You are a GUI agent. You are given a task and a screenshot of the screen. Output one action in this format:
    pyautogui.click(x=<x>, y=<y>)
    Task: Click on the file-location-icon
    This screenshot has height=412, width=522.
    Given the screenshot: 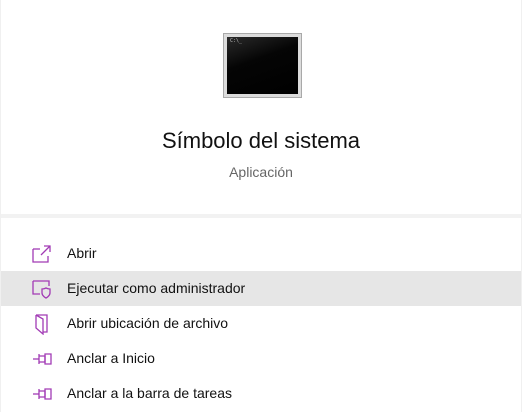 What is the action you would take?
    pyautogui.click(x=41, y=324)
    